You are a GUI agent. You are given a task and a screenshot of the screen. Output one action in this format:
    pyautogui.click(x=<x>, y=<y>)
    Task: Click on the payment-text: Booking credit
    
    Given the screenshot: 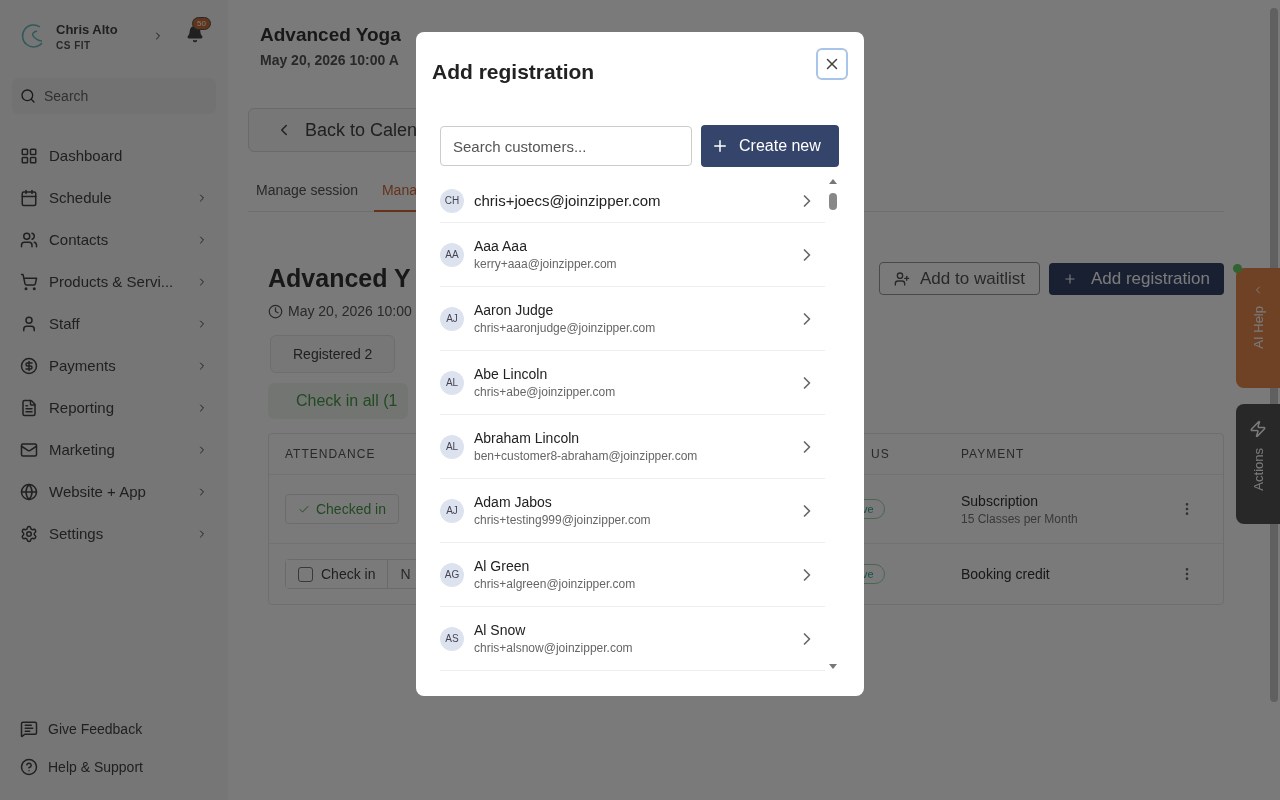 What is the action you would take?
    pyautogui.click(x=1006, y=574)
    